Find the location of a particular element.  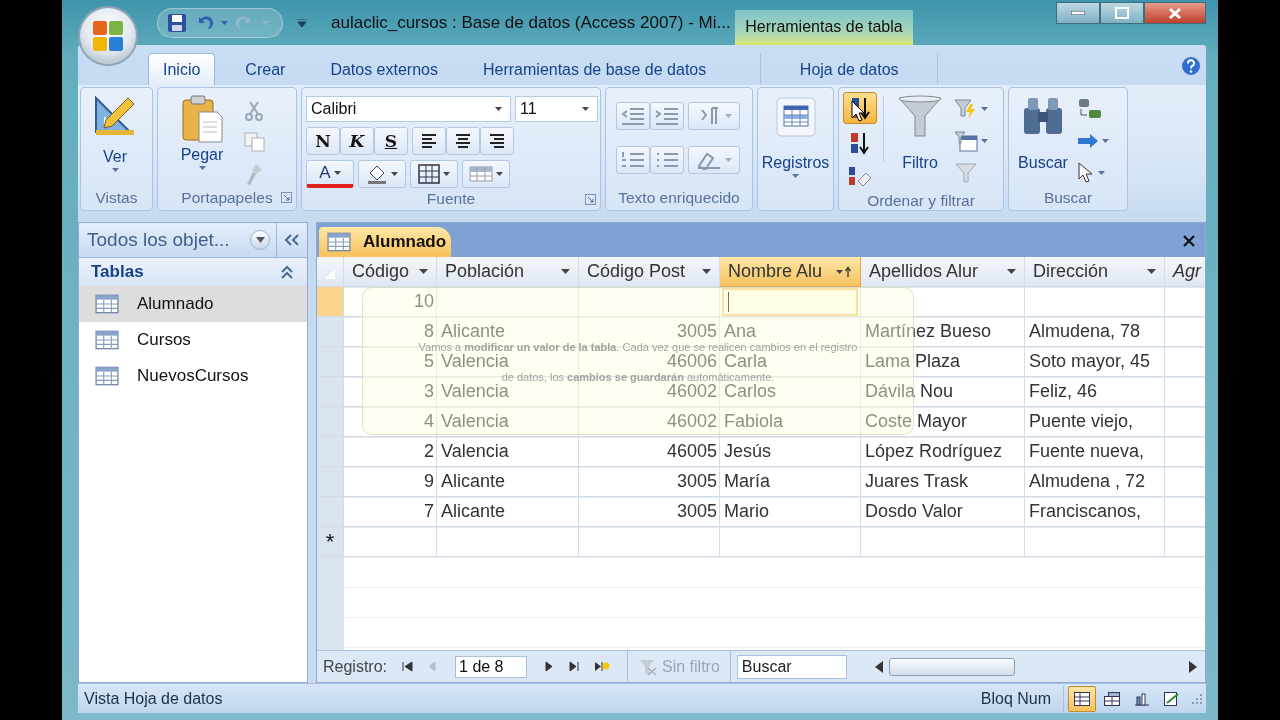

sort-filter-arrow-icon is located at coordinates (844, 271).